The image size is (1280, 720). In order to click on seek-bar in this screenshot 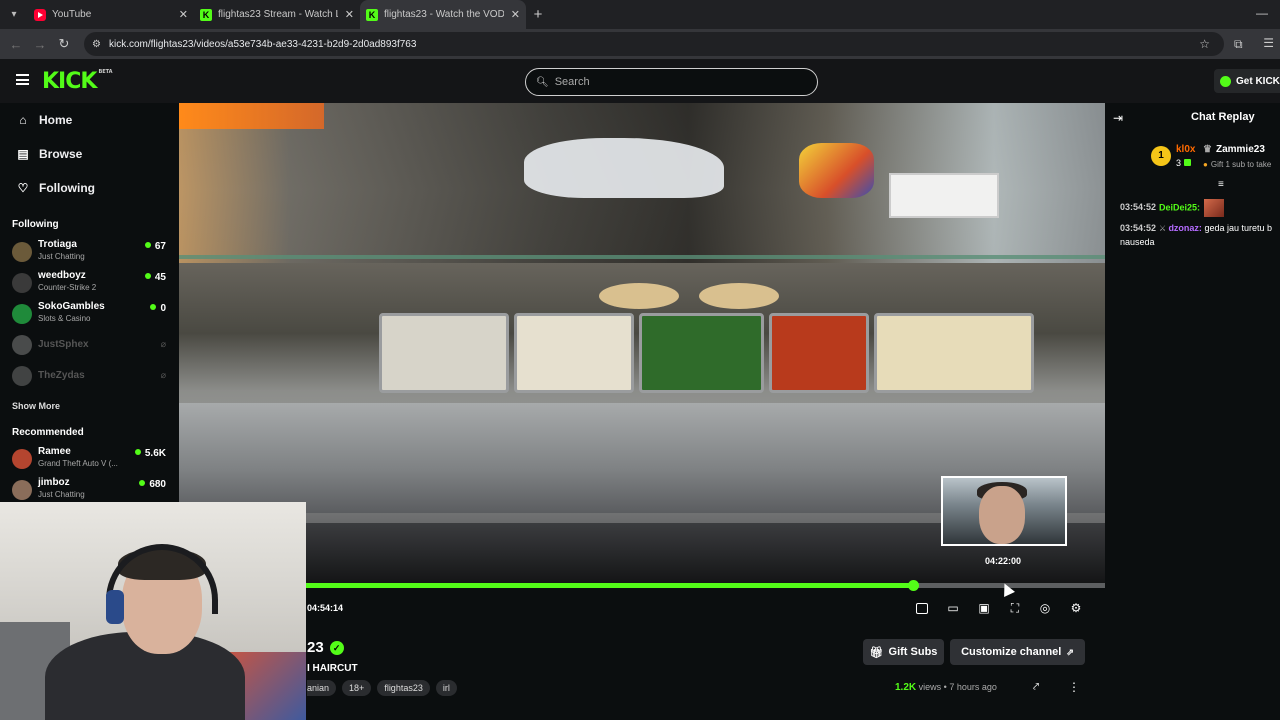, I will do `click(705, 585)`.